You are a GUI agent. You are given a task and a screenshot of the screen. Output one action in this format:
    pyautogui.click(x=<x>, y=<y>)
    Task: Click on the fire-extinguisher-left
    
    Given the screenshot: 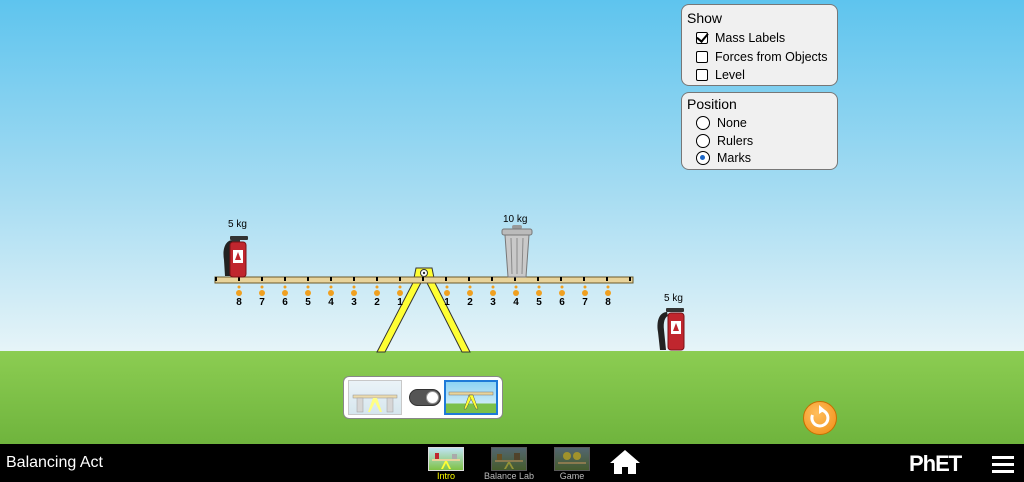 What is the action you would take?
    pyautogui.click(x=235, y=257)
    